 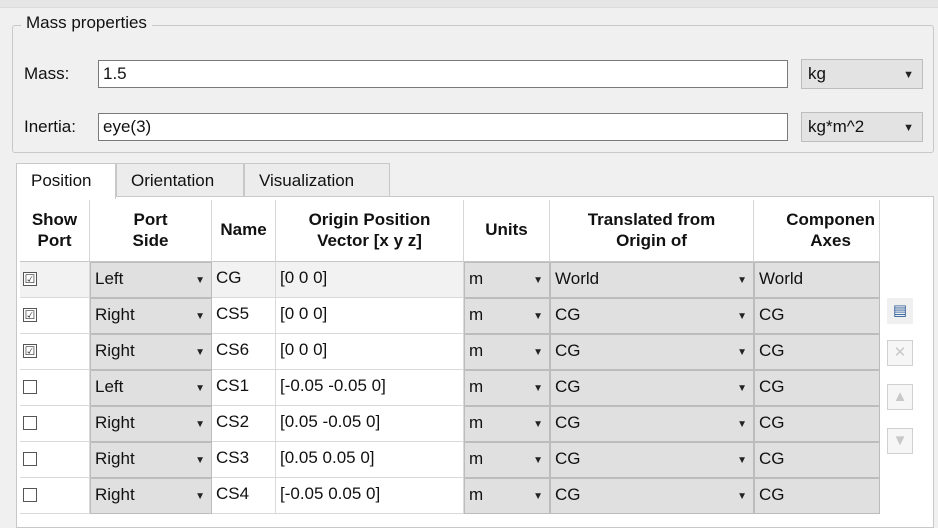 I want to click on translated-from-value: World, so click(x=577, y=278).